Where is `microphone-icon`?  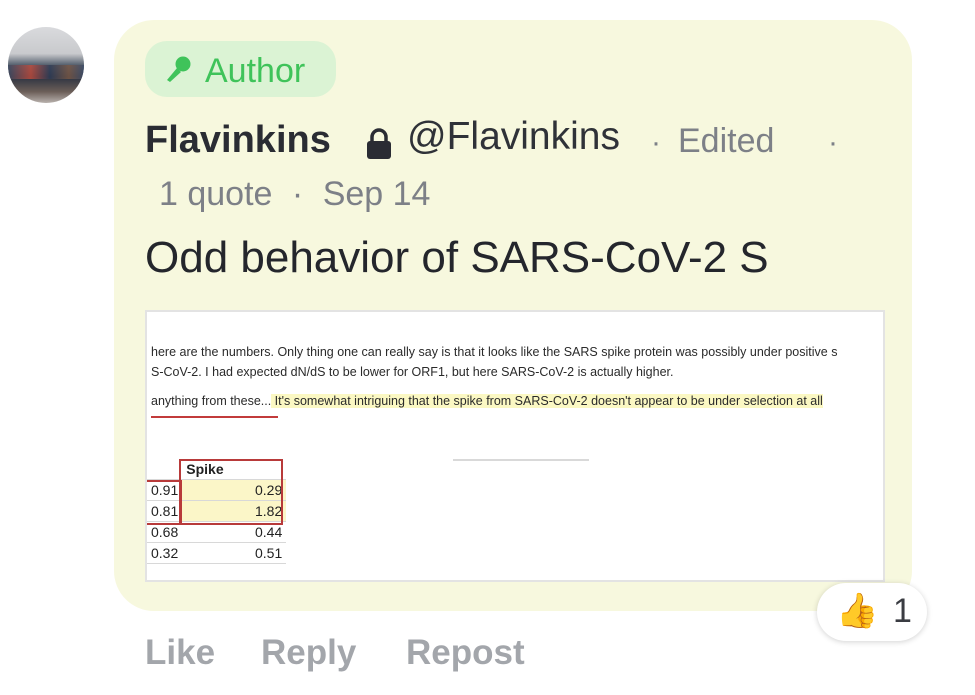
microphone-icon is located at coordinates (178, 69).